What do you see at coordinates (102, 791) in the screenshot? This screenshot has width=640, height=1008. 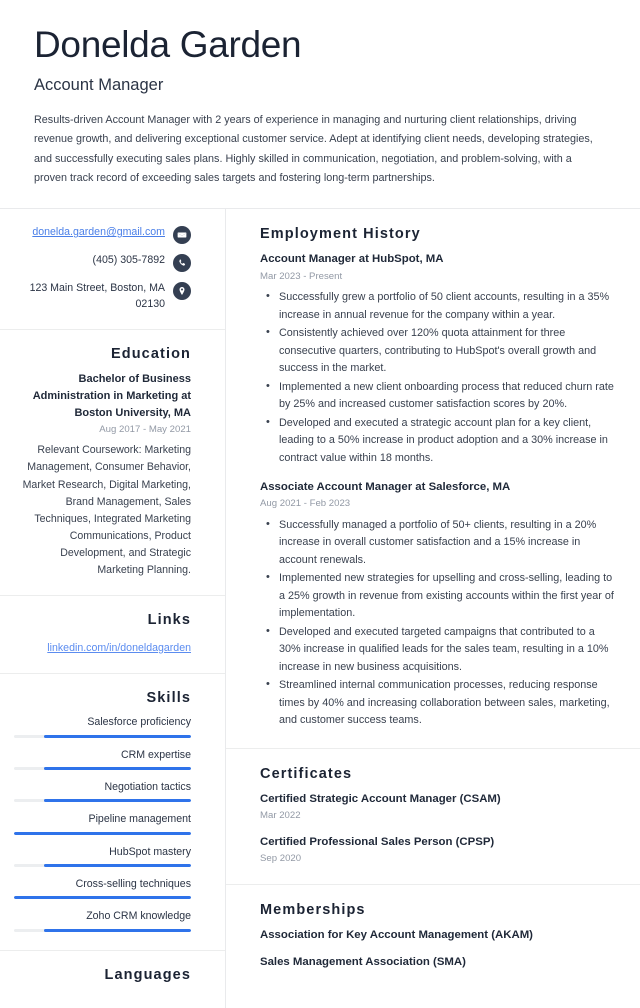 I see `skill-item: Negotiation tactics` at bounding box center [102, 791].